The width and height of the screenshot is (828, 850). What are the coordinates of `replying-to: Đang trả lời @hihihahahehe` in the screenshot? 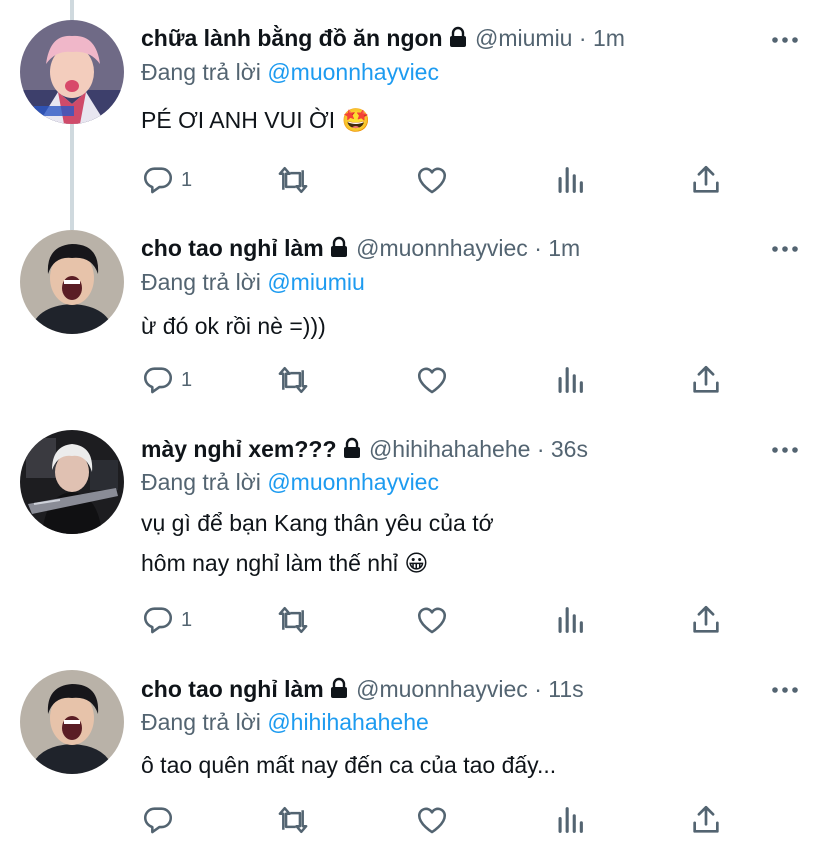 It's located at (285, 722).